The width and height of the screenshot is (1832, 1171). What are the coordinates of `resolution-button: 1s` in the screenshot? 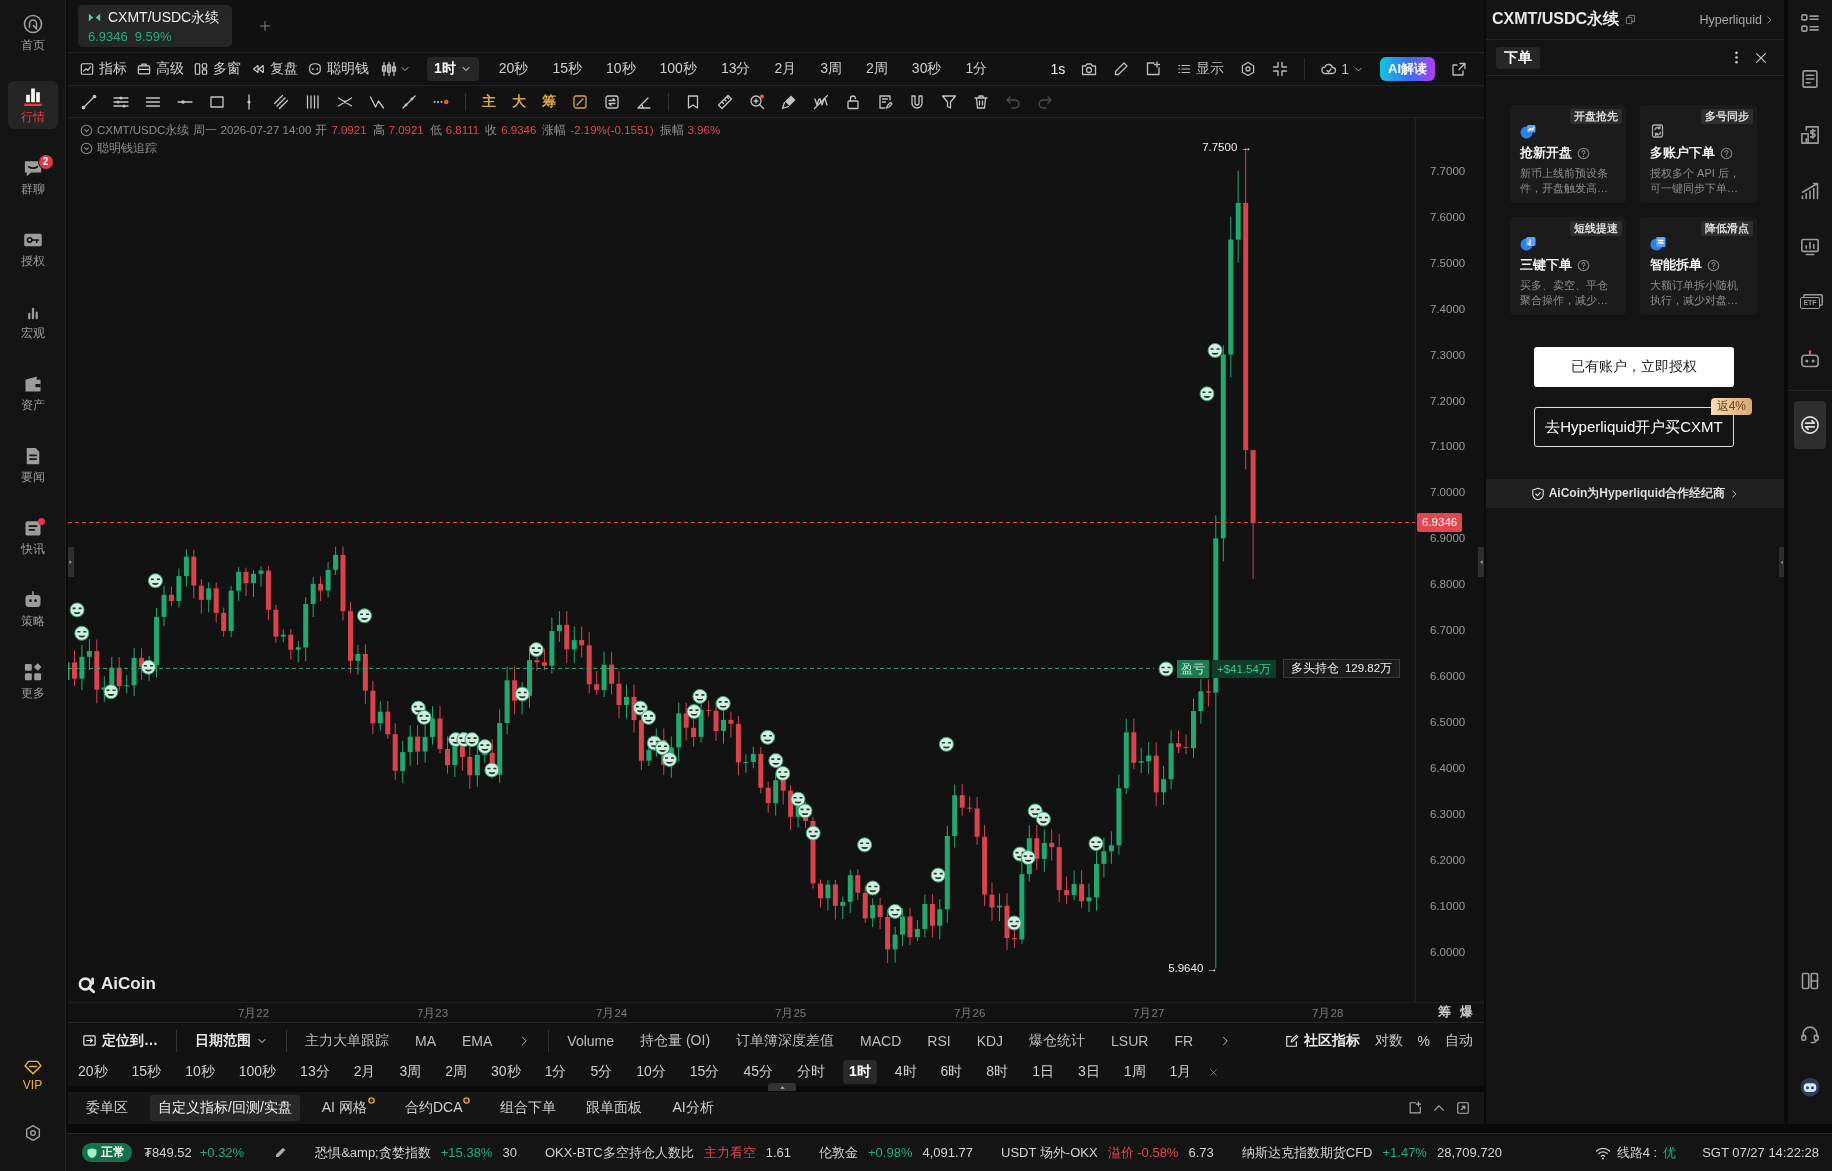 It's located at (1058, 69).